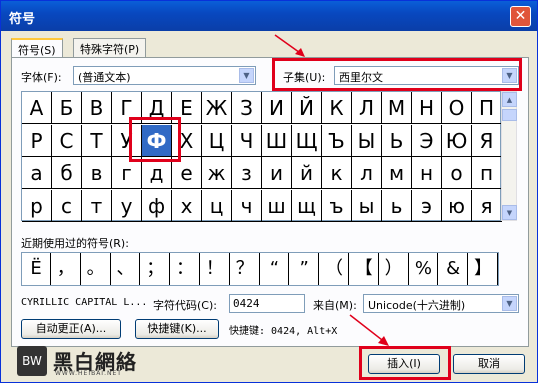 The width and height of the screenshot is (538, 383). I want to click on logo-mark: BW, so click(32, 361).